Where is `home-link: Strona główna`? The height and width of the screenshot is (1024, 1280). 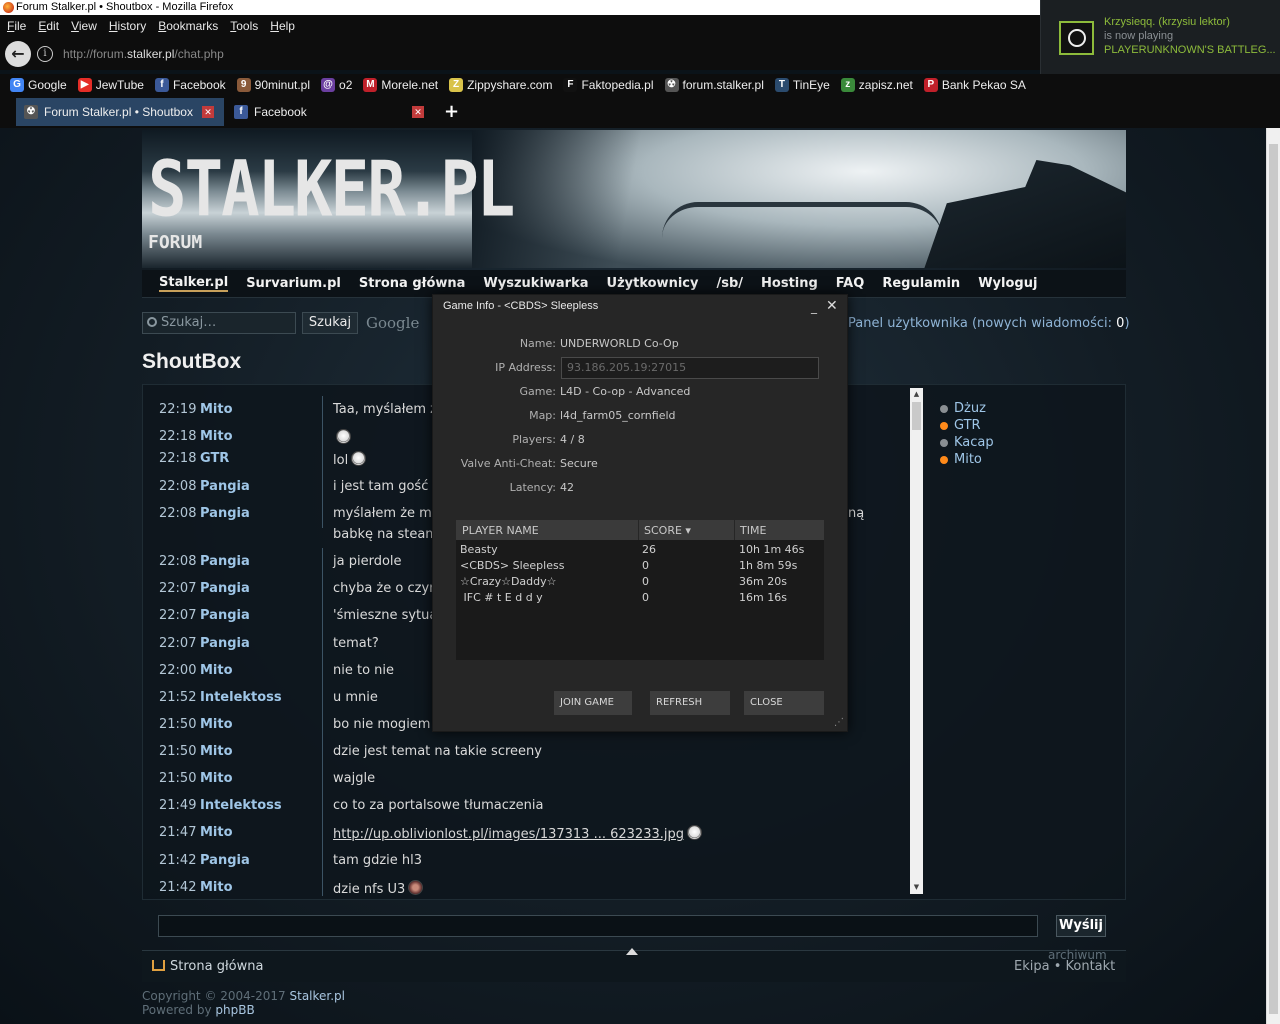
home-link: Strona główna is located at coordinates (207, 966).